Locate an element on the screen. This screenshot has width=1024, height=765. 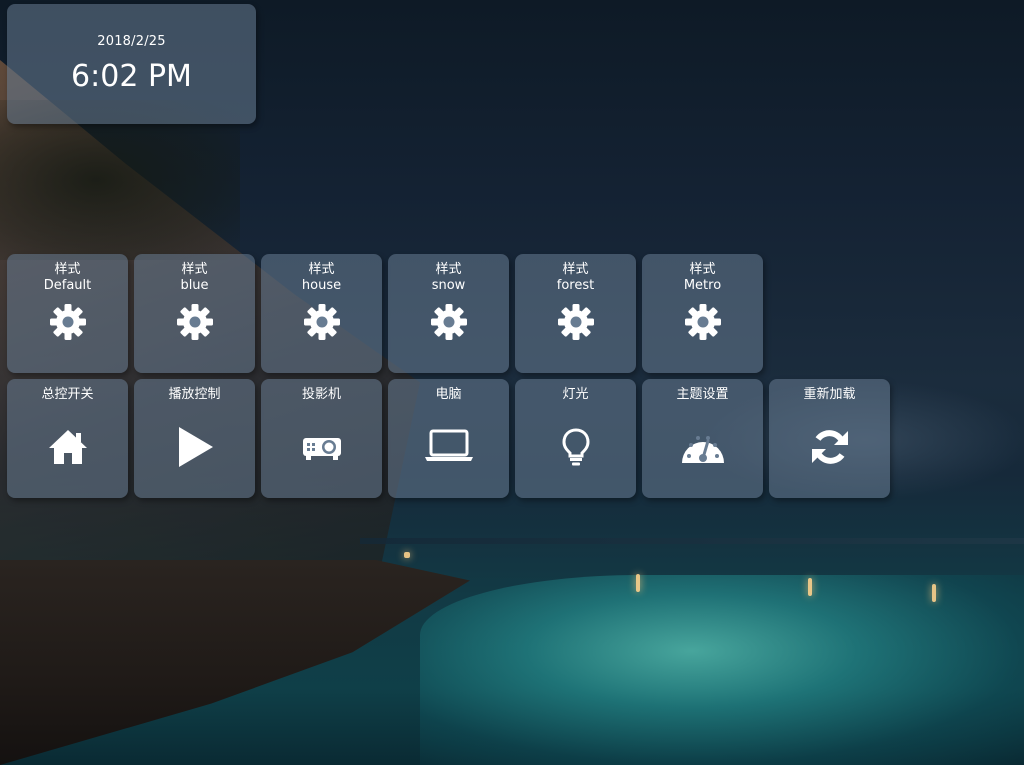
background-pool is located at coordinates (722, 670).